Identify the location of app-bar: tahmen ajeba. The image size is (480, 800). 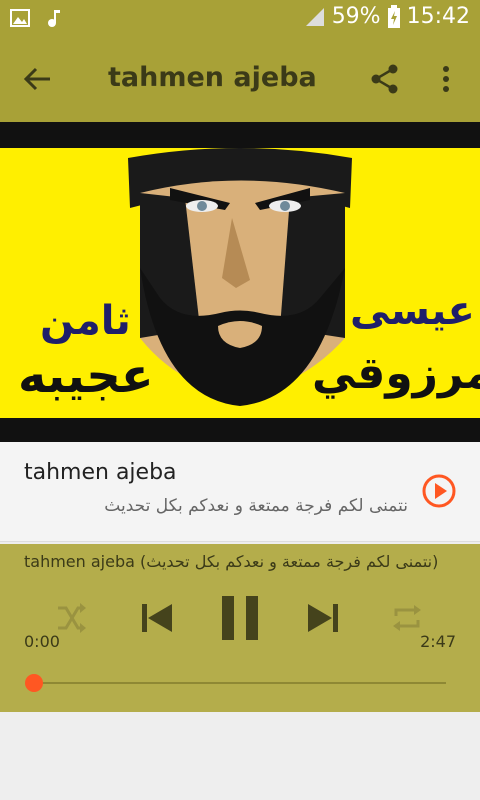
(240, 80).